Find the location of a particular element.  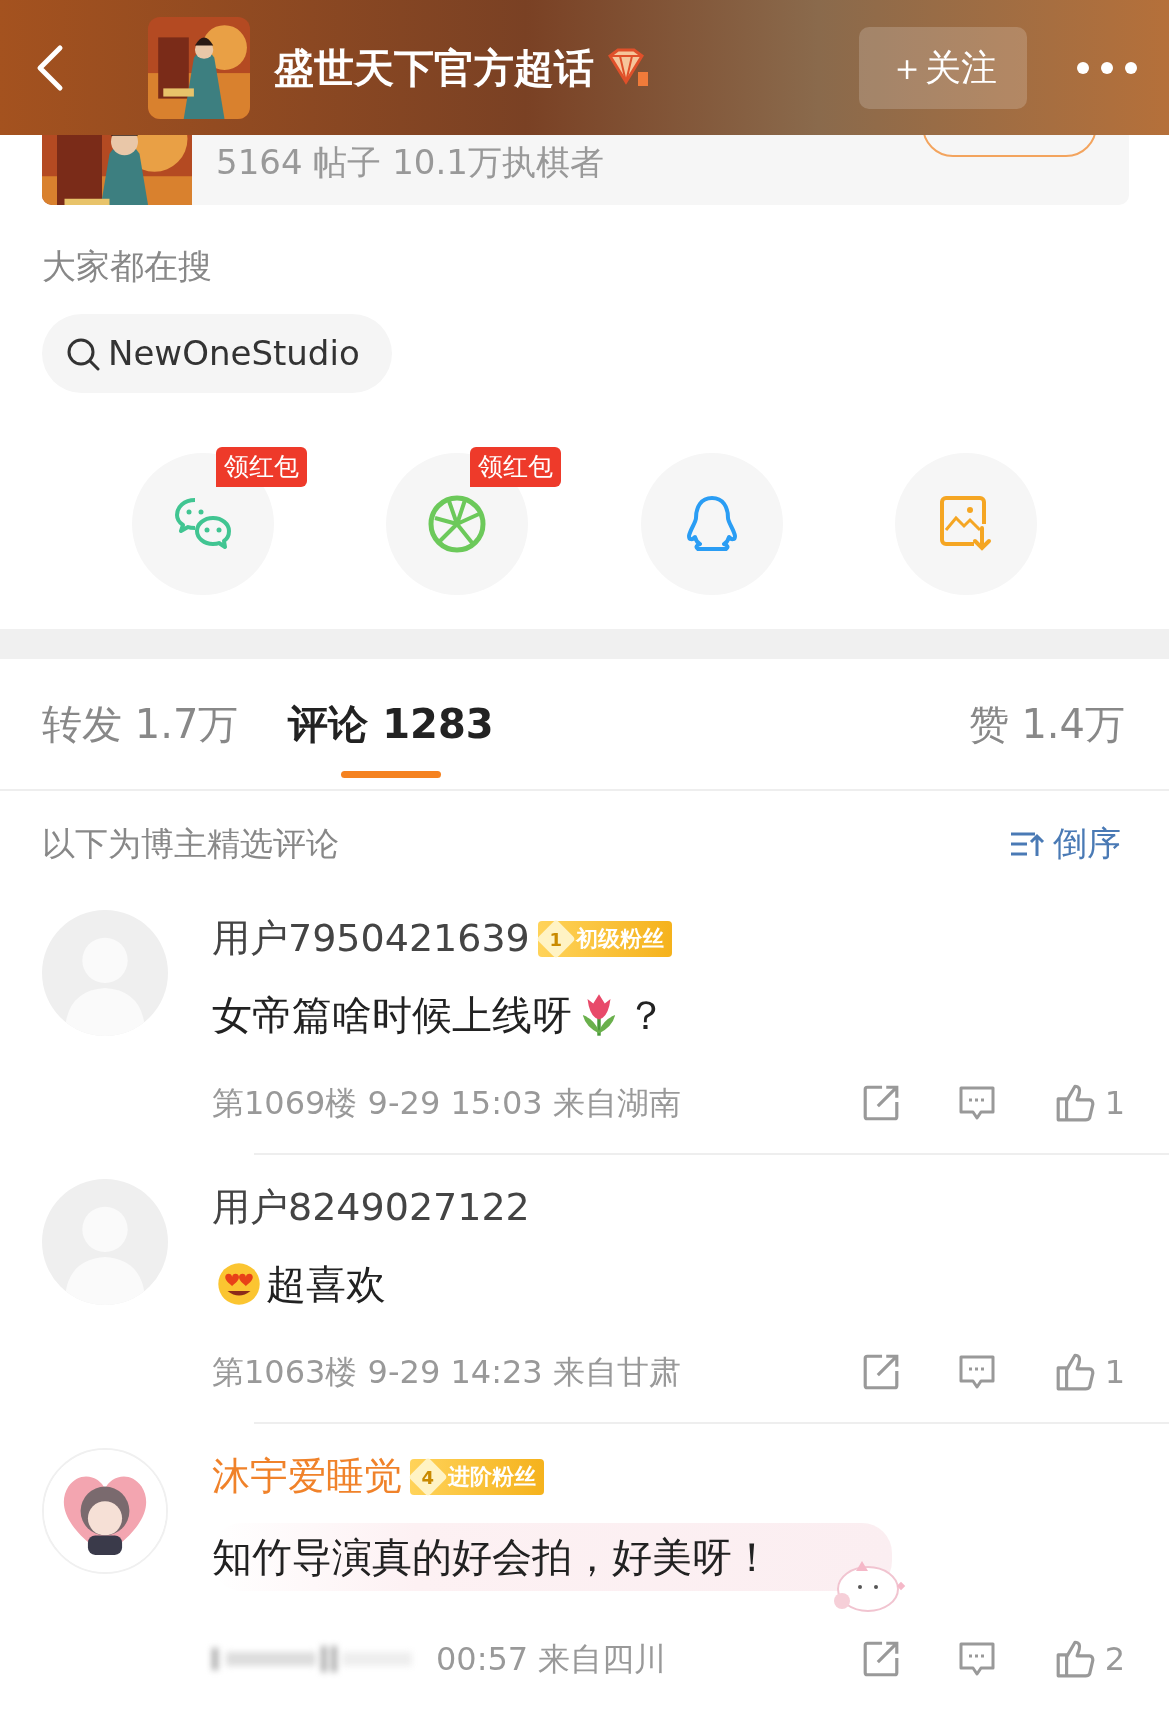

comment-text: 知竹导演真的好会拍，好美呀！ is located at coordinates (492, 1557).